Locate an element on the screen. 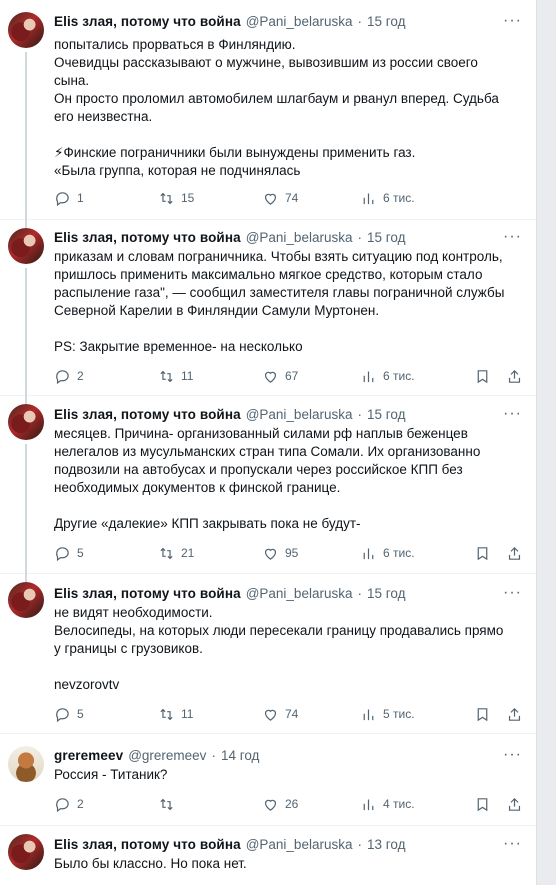 The image size is (556, 885). view-count: 4 тис. is located at coordinates (399, 804).